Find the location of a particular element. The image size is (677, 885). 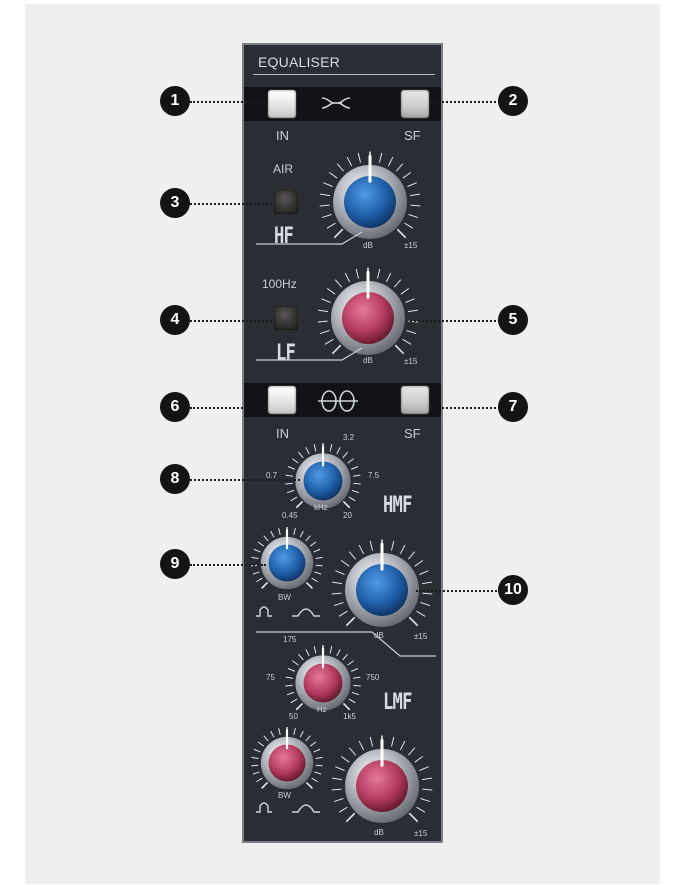

panel-title: EQUALISER is located at coordinates (299, 62).